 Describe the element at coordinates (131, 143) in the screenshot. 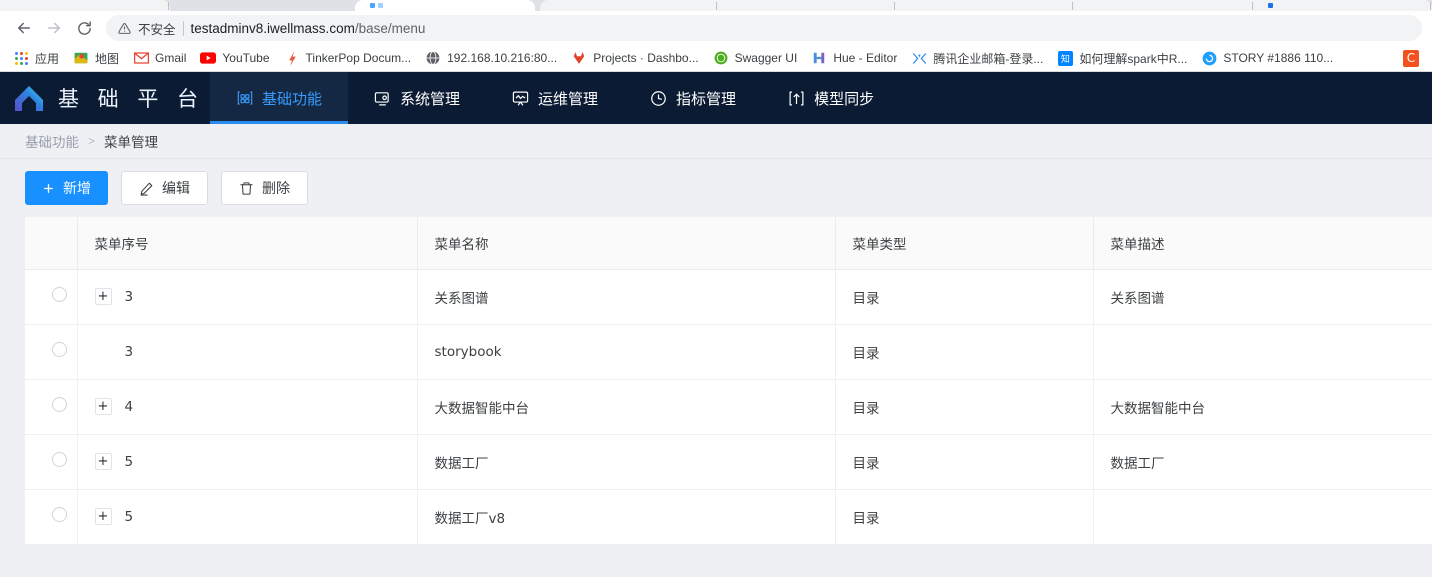

I see `breadcrumb-current: 菜单管理` at that location.